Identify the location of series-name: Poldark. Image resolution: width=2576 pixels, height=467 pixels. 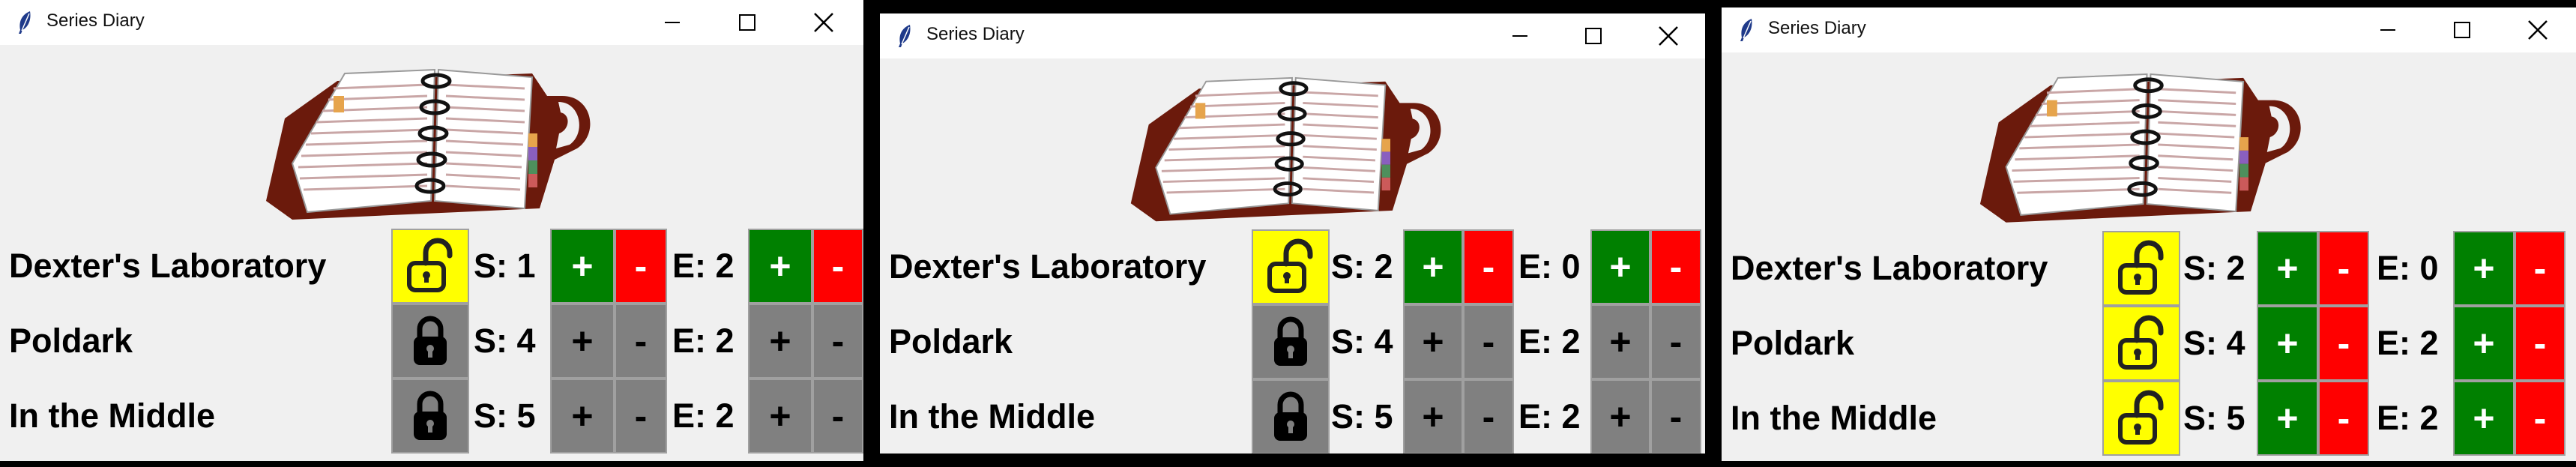
(71, 341).